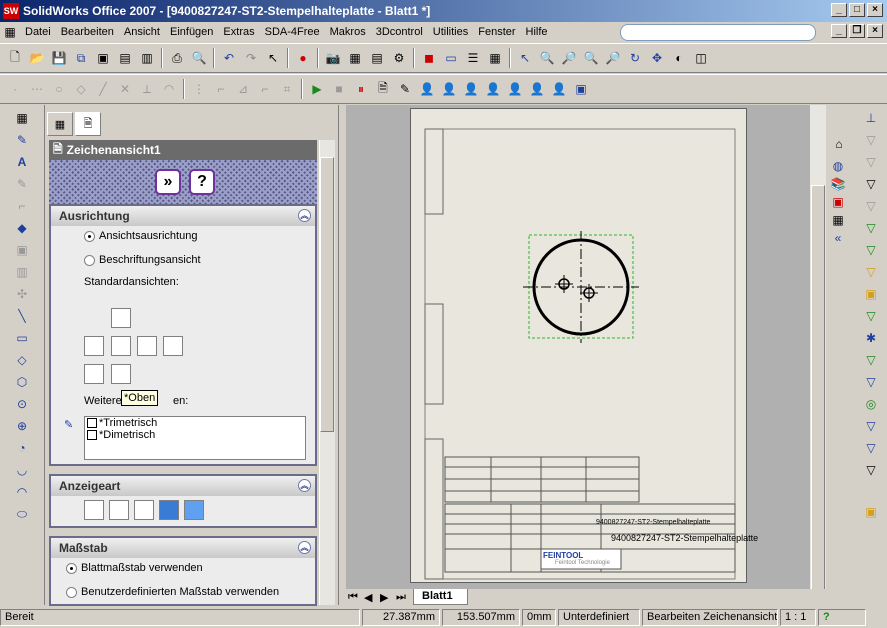  Describe the element at coordinates (875, 10) in the screenshot. I see `close-button: ×` at that location.